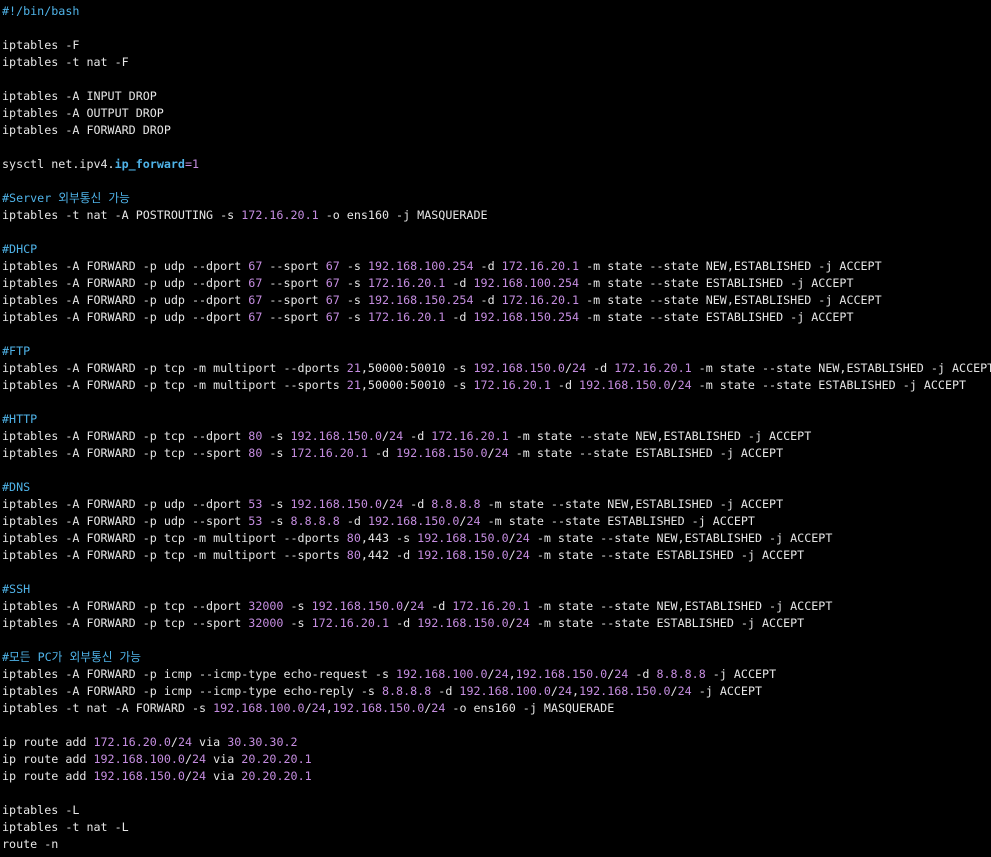  What do you see at coordinates (496, 487) in the screenshot?
I see `code-line: #DNS` at bounding box center [496, 487].